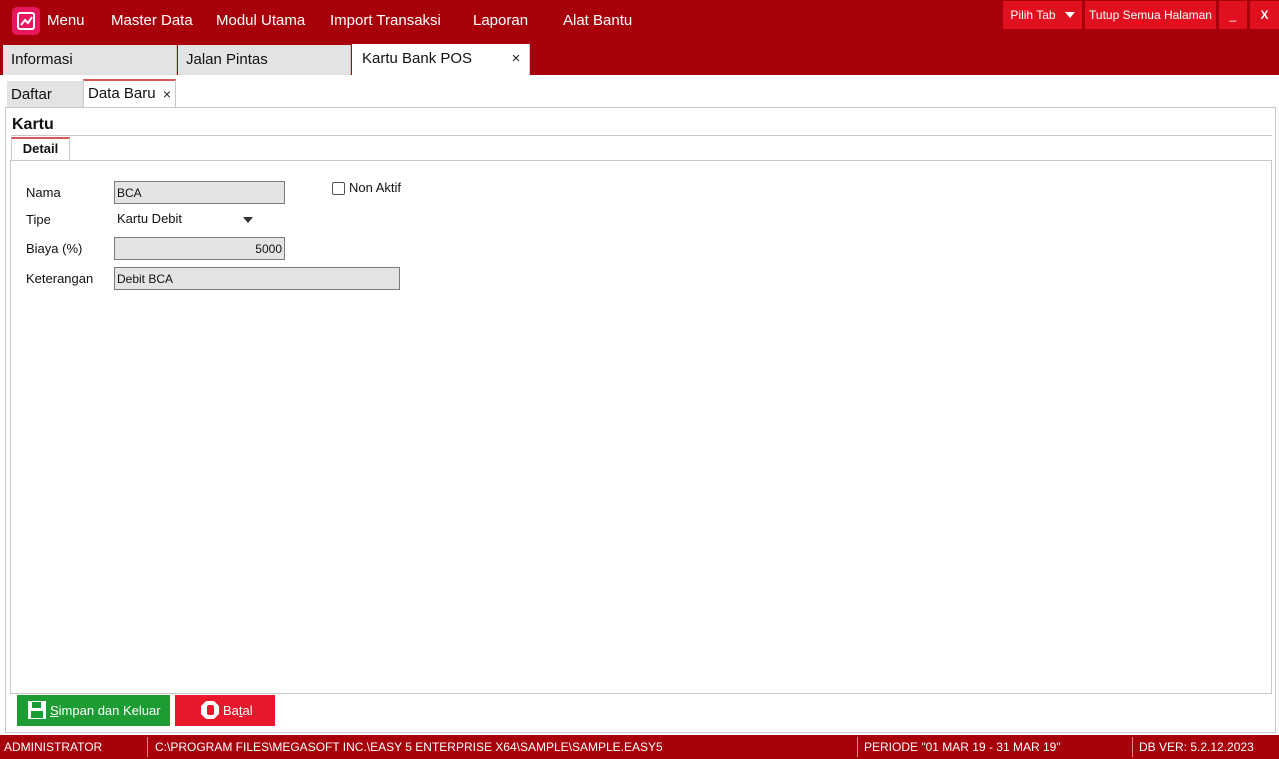 This screenshot has height=759, width=1279. What do you see at coordinates (210, 710) in the screenshot?
I see `stop-hand-icon` at bounding box center [210, 710].